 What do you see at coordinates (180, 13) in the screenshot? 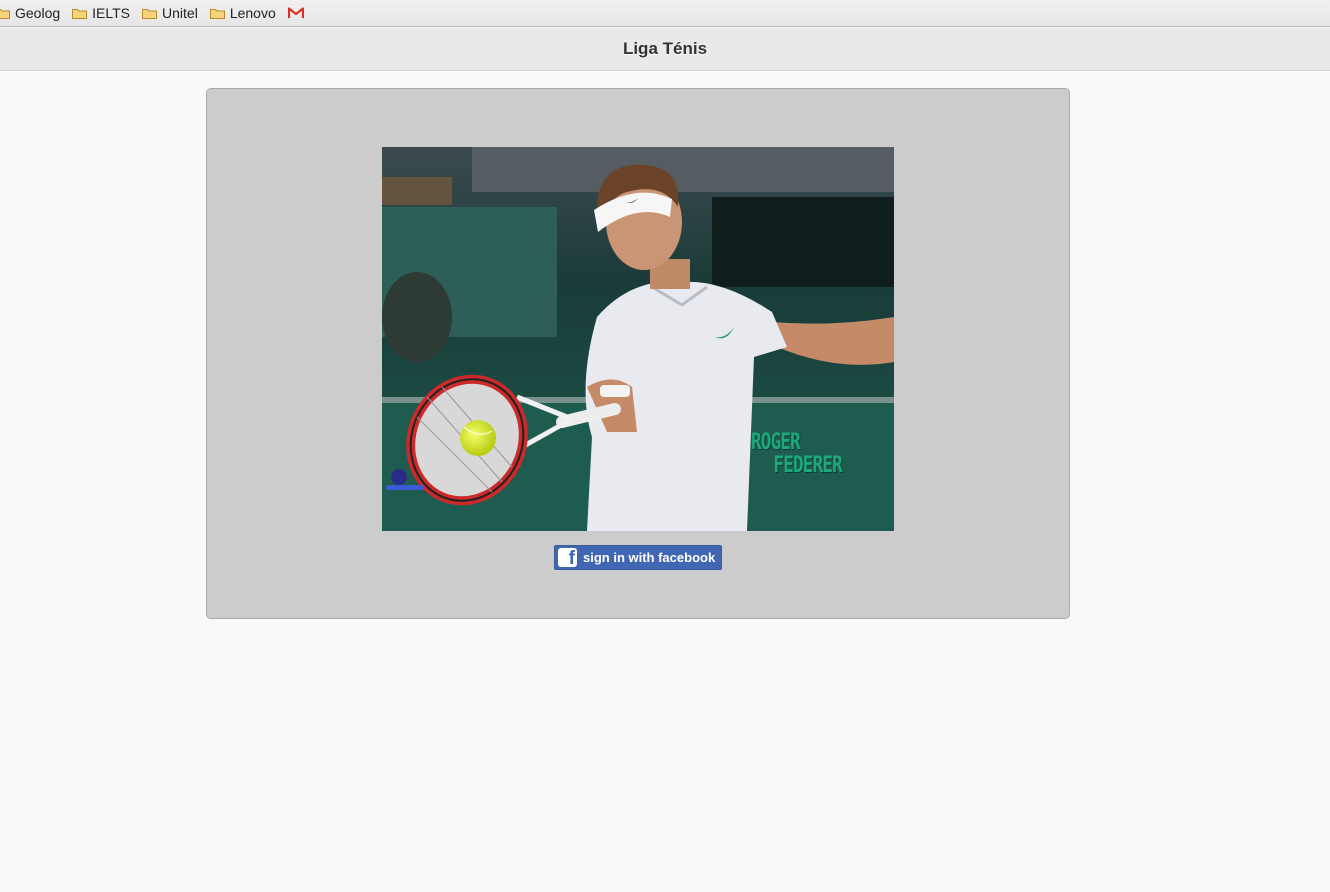
I see `bookmark-label: Unitel` at bounding box center [180, 13].